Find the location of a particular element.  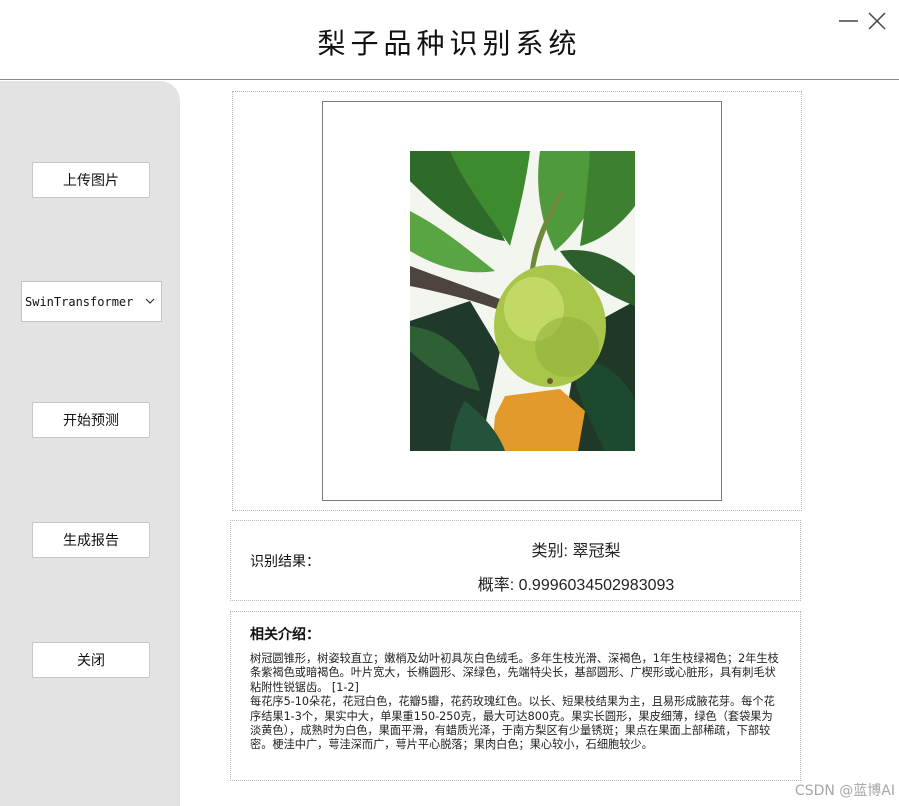

close-icon is located at coordinates (877, 21).